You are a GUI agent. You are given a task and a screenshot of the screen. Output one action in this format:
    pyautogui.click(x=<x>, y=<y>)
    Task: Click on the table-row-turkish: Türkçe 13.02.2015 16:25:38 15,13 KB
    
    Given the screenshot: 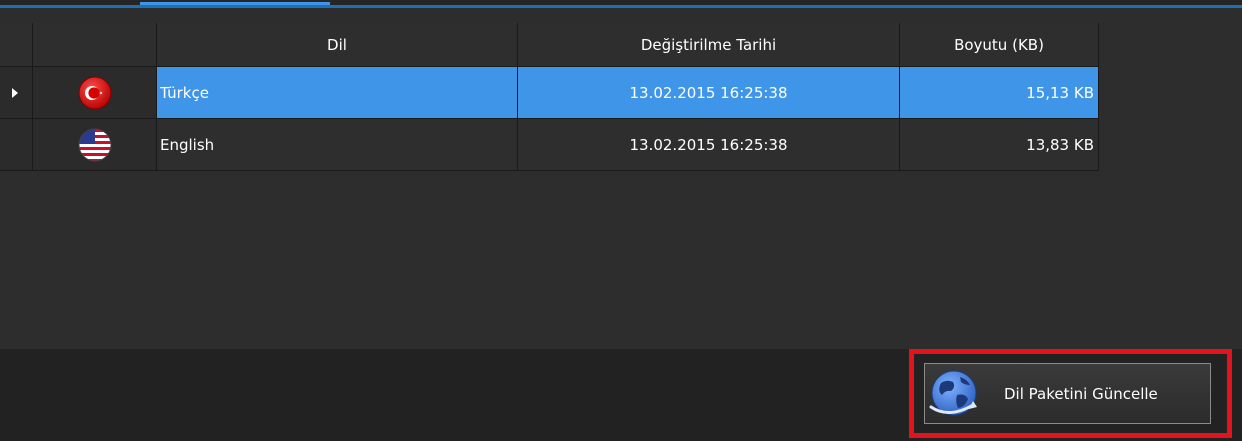 What is the action you would take?
    pyautogui.click(x=549, y=93)
    